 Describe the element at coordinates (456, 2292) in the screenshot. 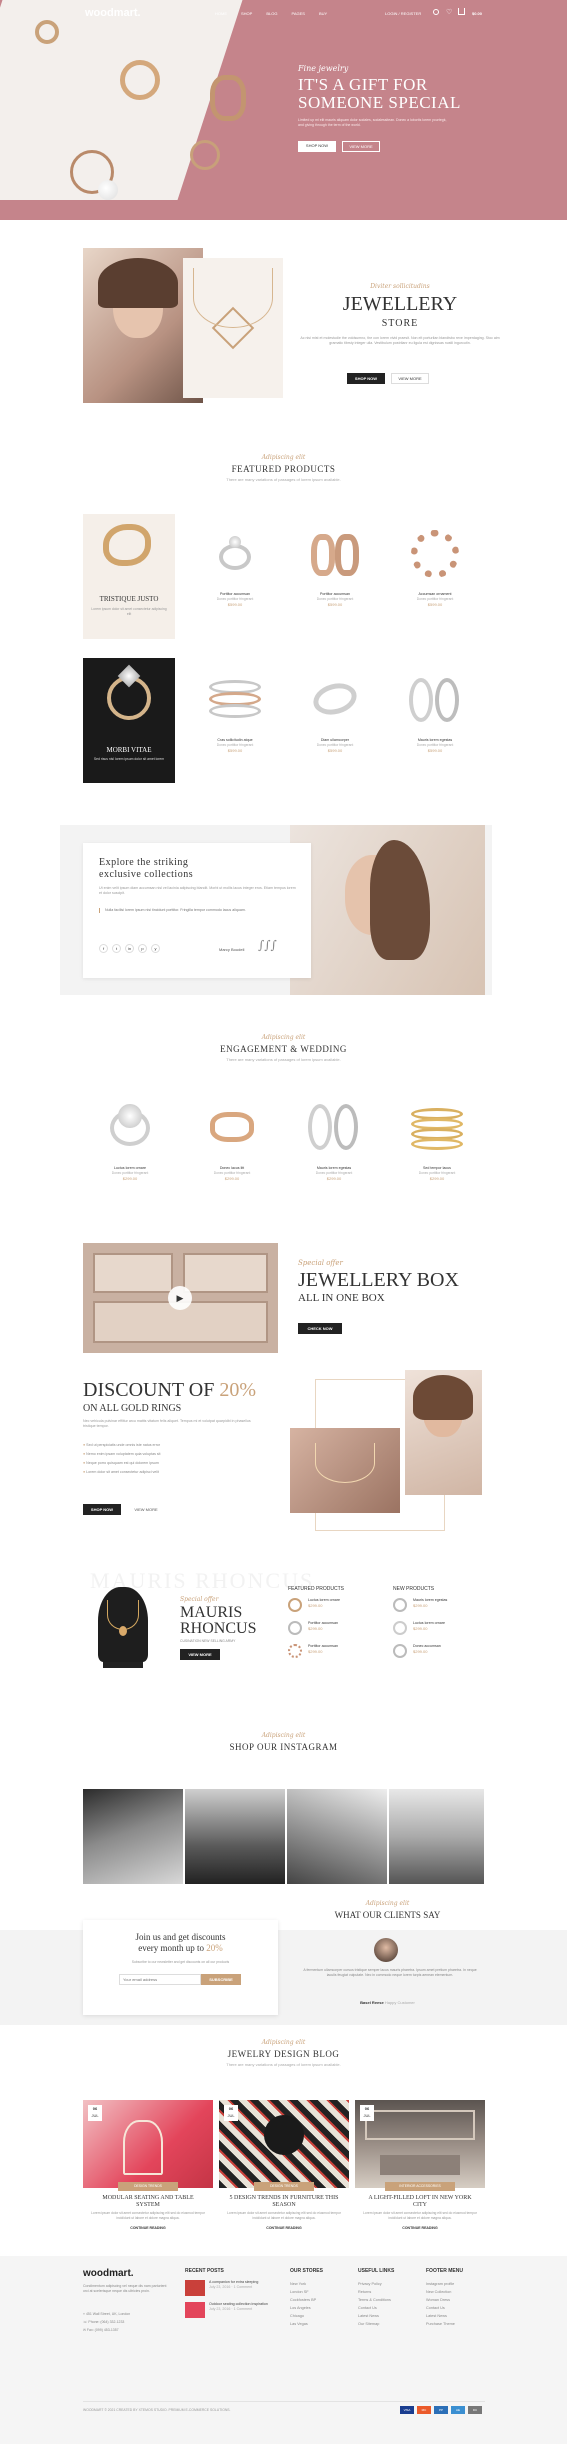

I see `footer-link: New Collection` at that location.